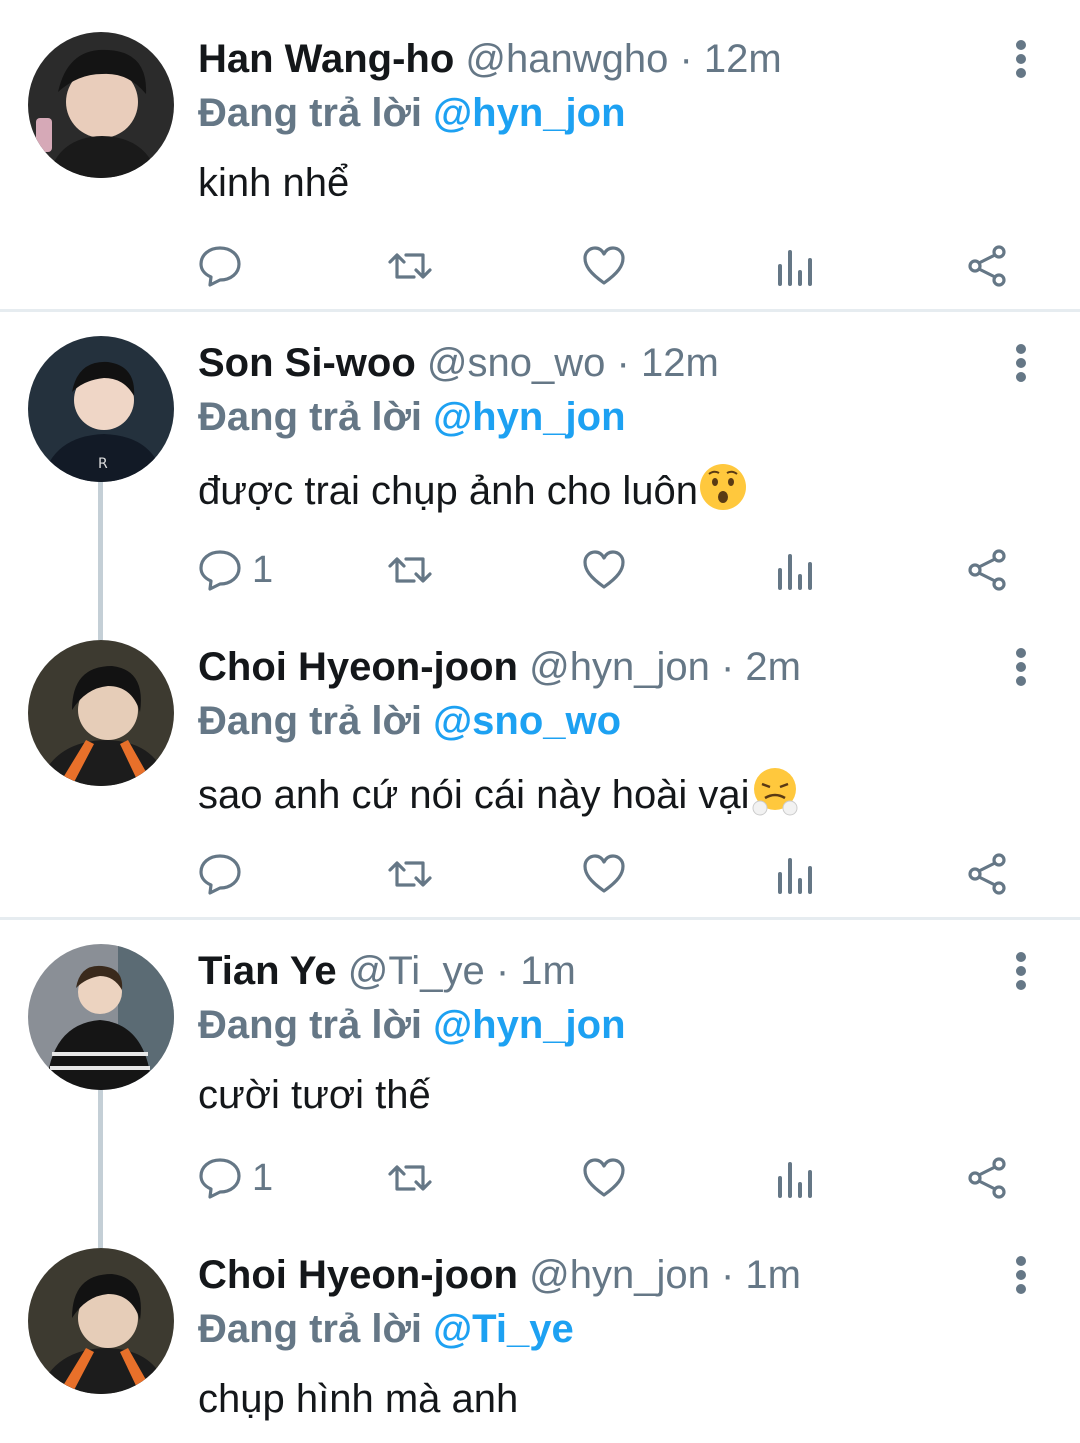  I want to click on reply-context: Đang trả lời @sno_wo, so click(409, 721).